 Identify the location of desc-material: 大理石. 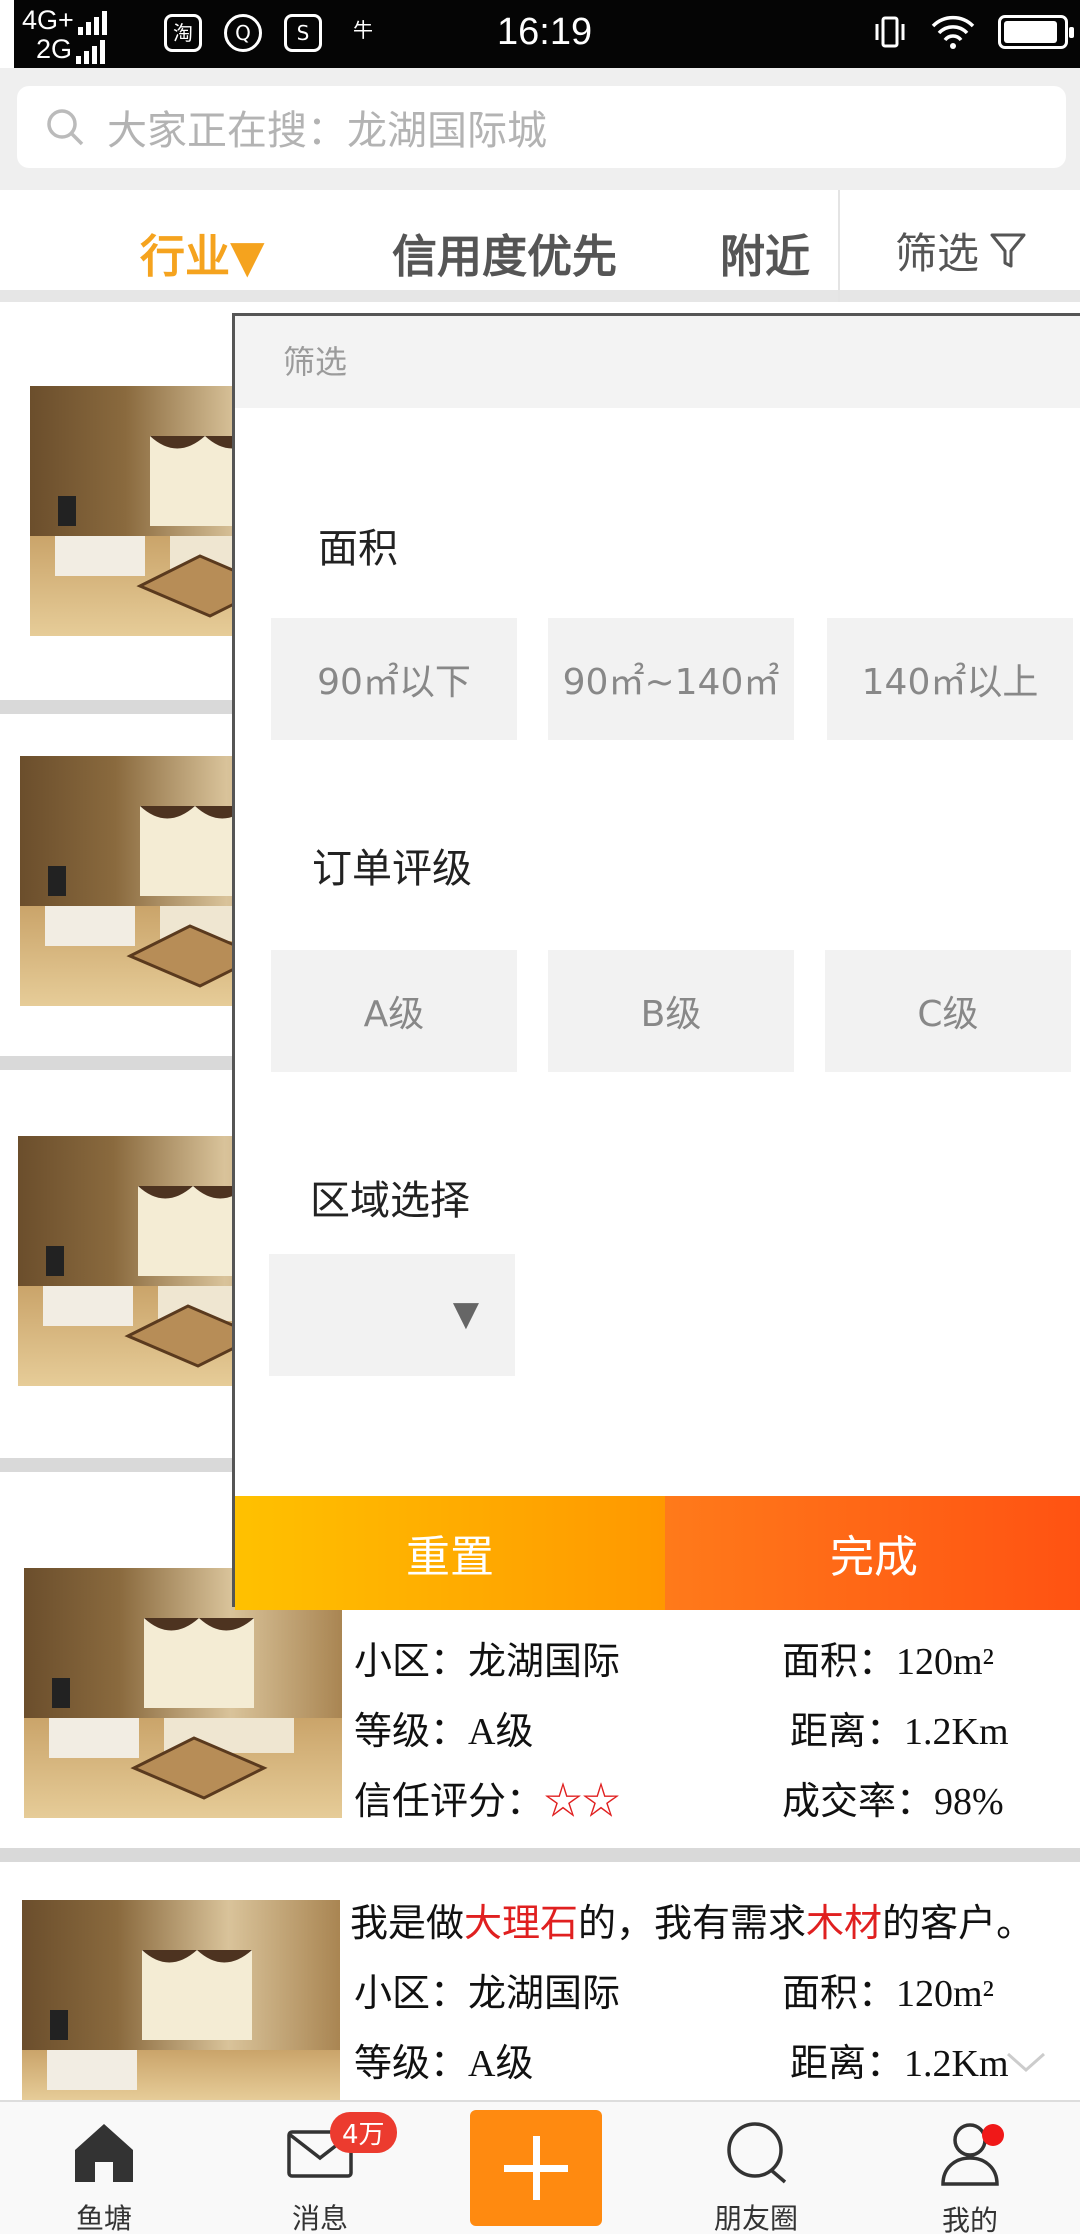
(521, 1924).